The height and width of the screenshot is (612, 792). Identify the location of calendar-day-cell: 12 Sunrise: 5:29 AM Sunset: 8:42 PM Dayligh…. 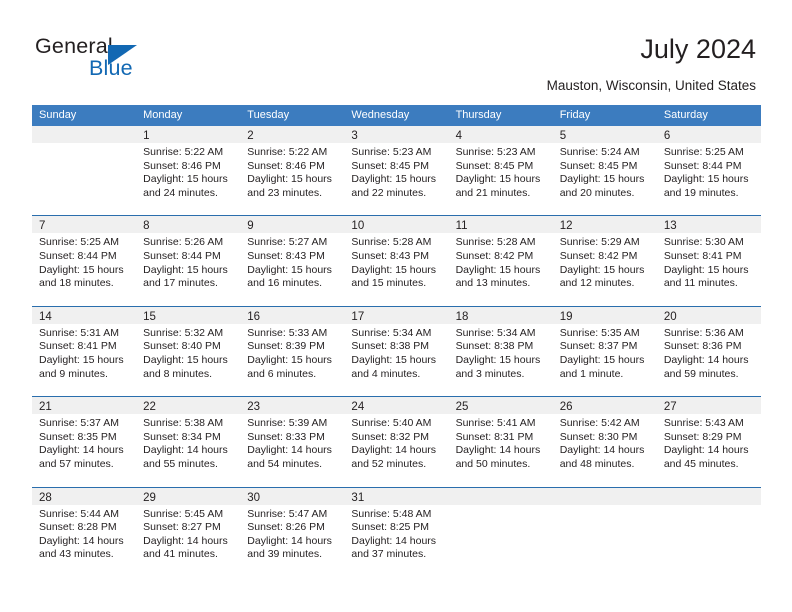
(604, 261).